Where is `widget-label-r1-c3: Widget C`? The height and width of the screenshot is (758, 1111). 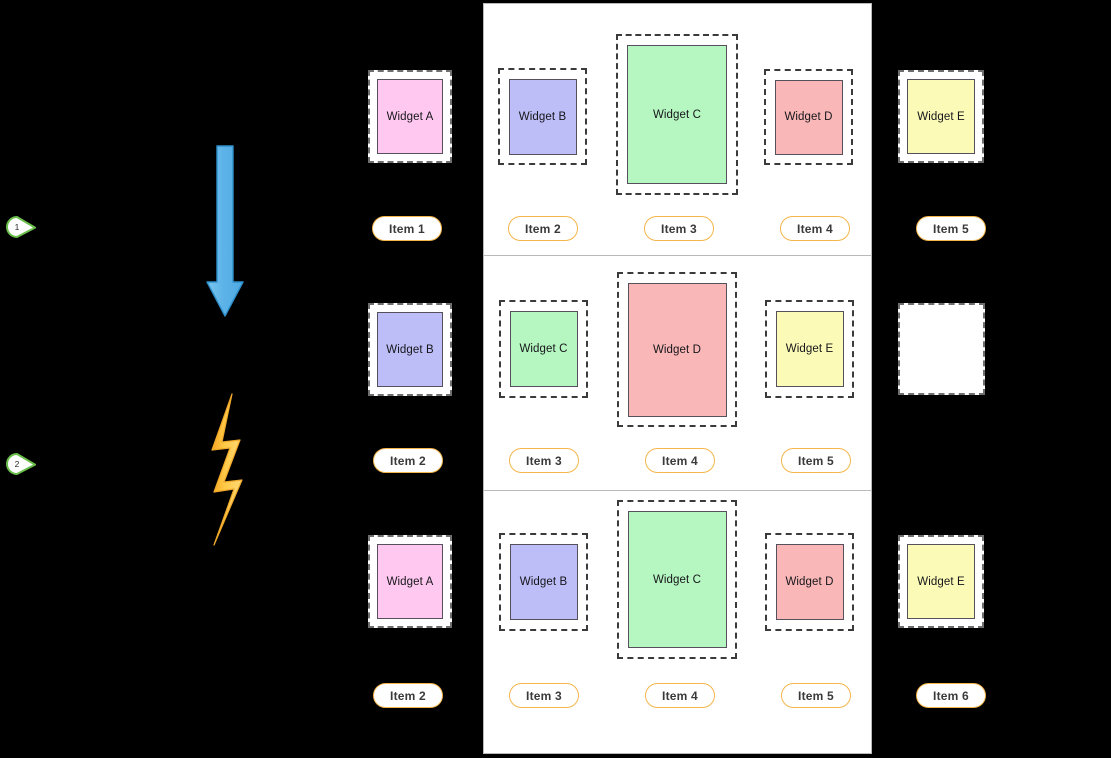
widget-label-r1-c3: Widget C is located at coordinates (677, 114).